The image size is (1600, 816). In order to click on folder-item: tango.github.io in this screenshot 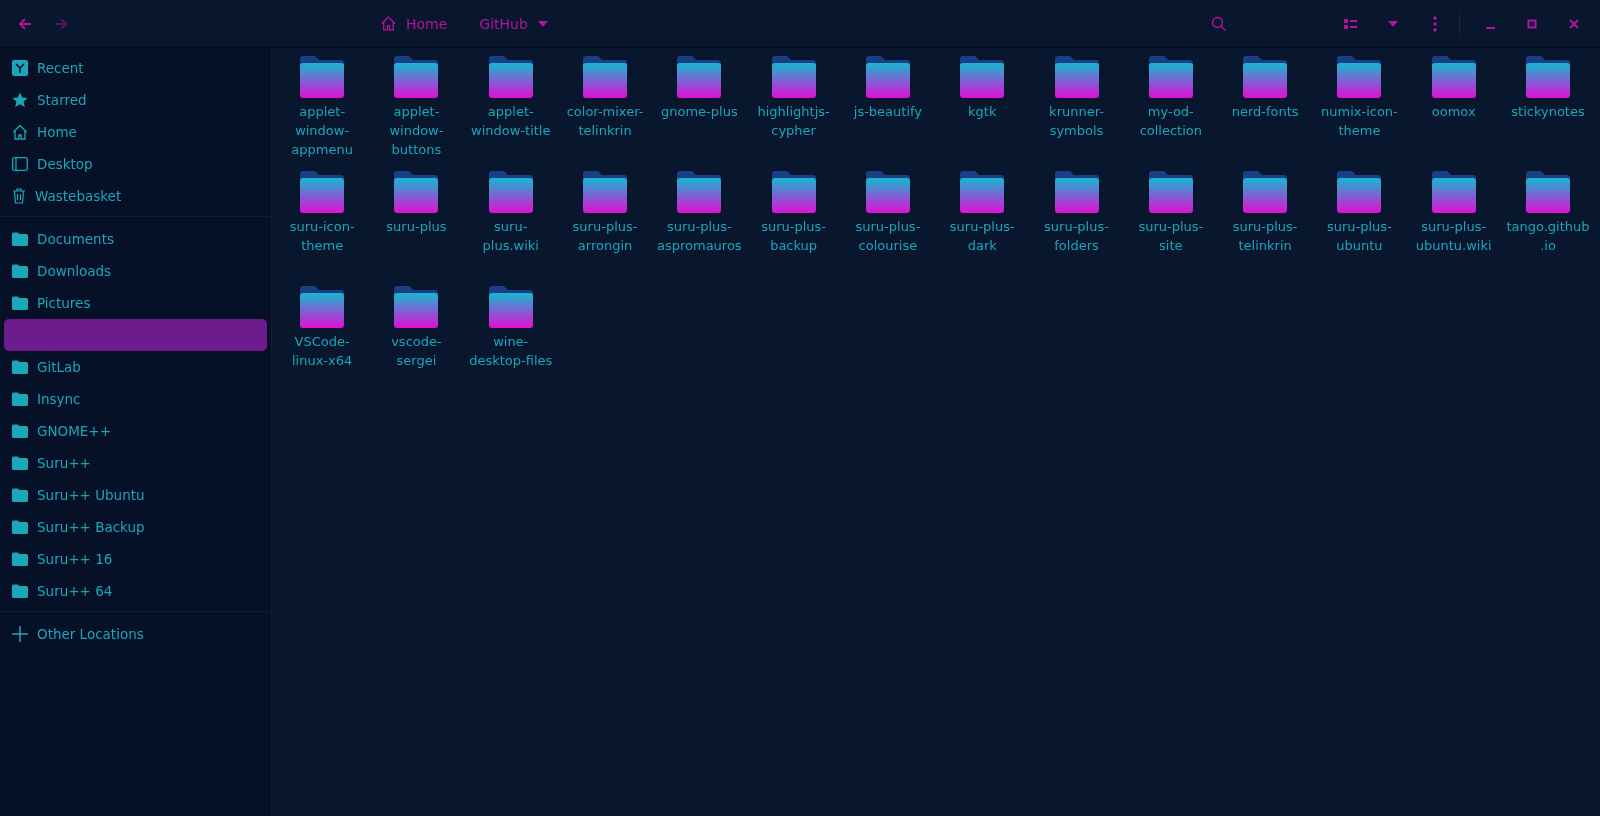, I will do `click(1548, 228)`.